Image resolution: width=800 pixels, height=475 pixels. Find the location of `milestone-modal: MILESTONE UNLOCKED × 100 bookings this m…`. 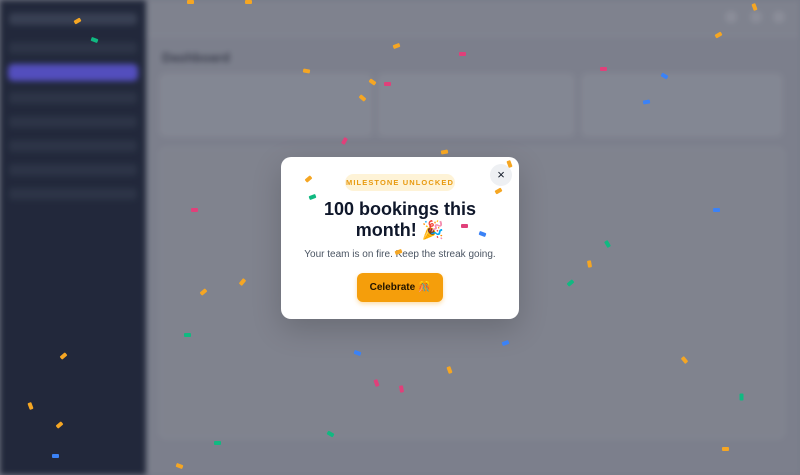

milestone-modal: MILESTONE UNLOCKED × 100 bookings this m… is located at coordinates (400, 238).